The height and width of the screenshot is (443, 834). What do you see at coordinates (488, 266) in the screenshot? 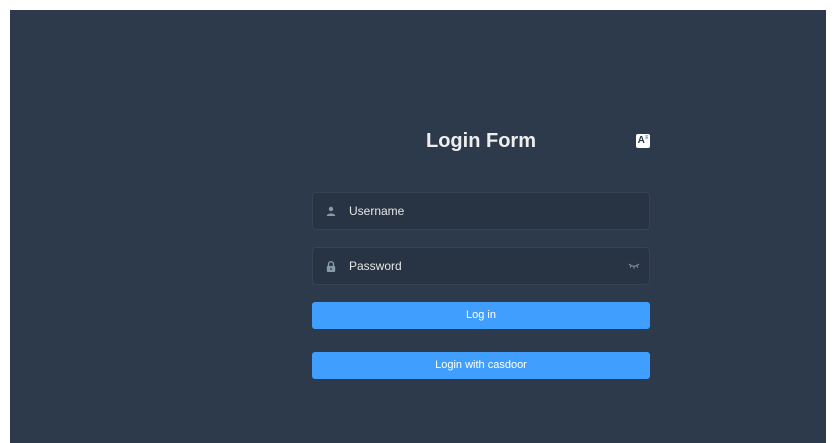
I see `password-input` at bounding box center [488, 266].